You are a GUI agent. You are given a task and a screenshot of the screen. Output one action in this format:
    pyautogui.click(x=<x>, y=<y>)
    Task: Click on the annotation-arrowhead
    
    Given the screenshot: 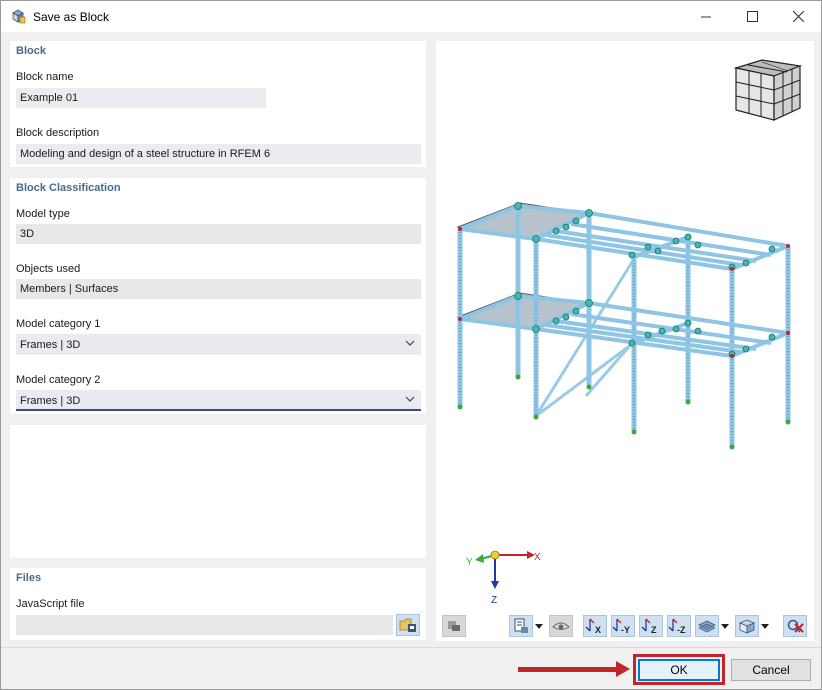 What is the action you would take?
    pyautogui.click(x=623, y=669)
    